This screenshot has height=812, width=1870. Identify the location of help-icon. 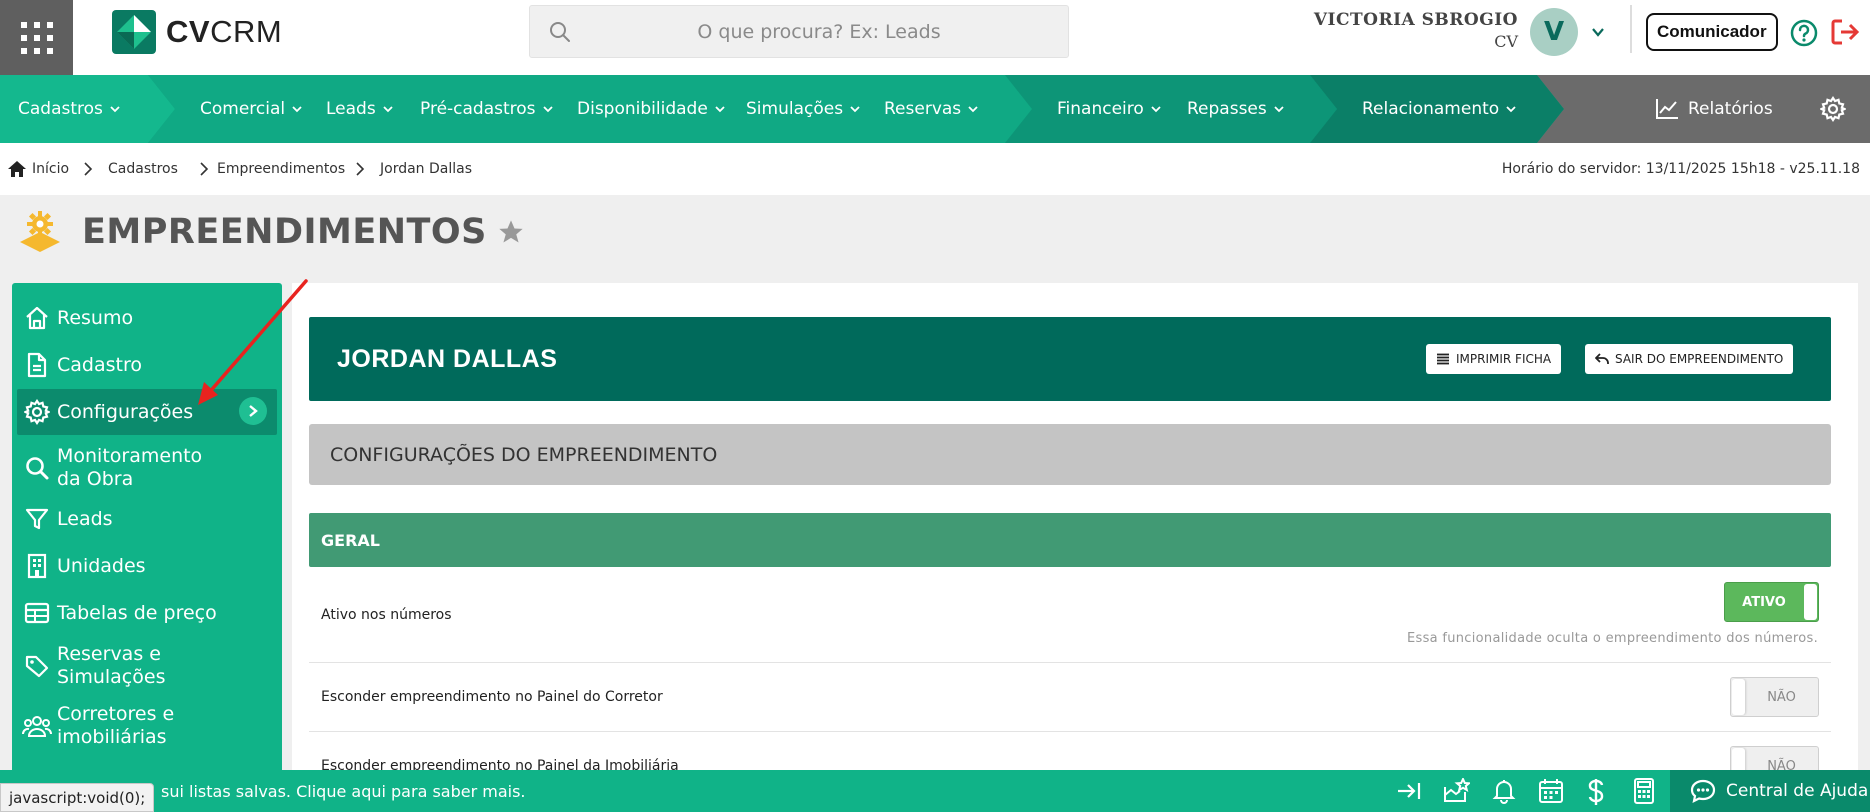
(1804, 33).